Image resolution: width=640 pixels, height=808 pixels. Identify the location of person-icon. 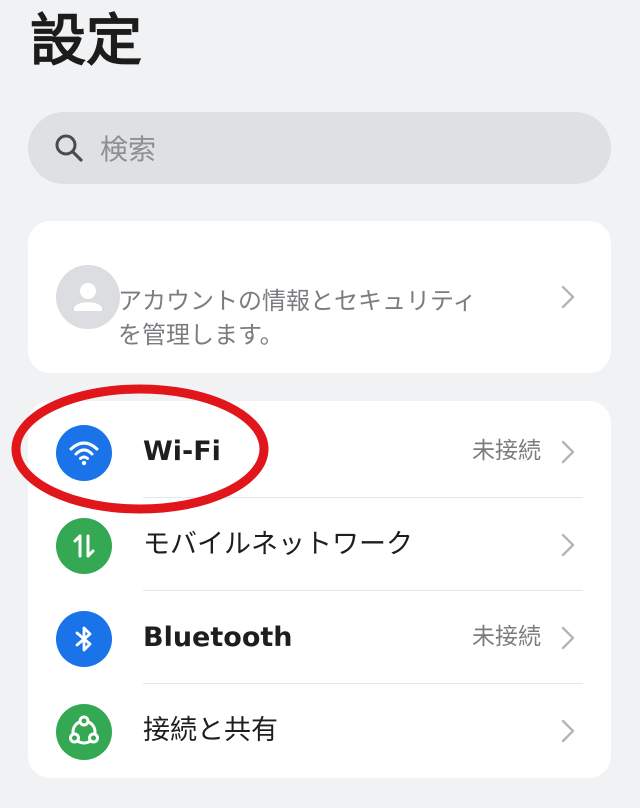
(88, 297).